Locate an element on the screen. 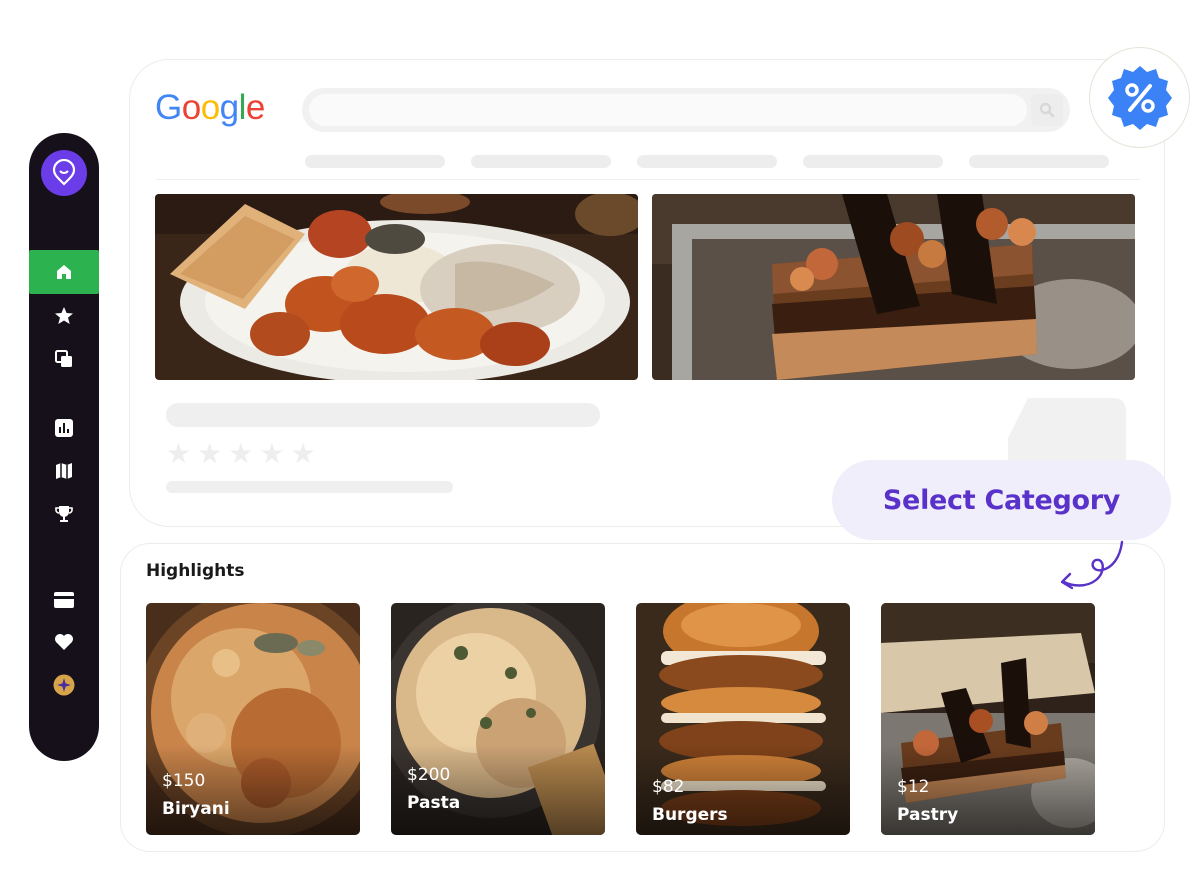 The width and height of the screenshot is (1200, 893). sidebar-item-analytics is located at coordinates (64, 428).